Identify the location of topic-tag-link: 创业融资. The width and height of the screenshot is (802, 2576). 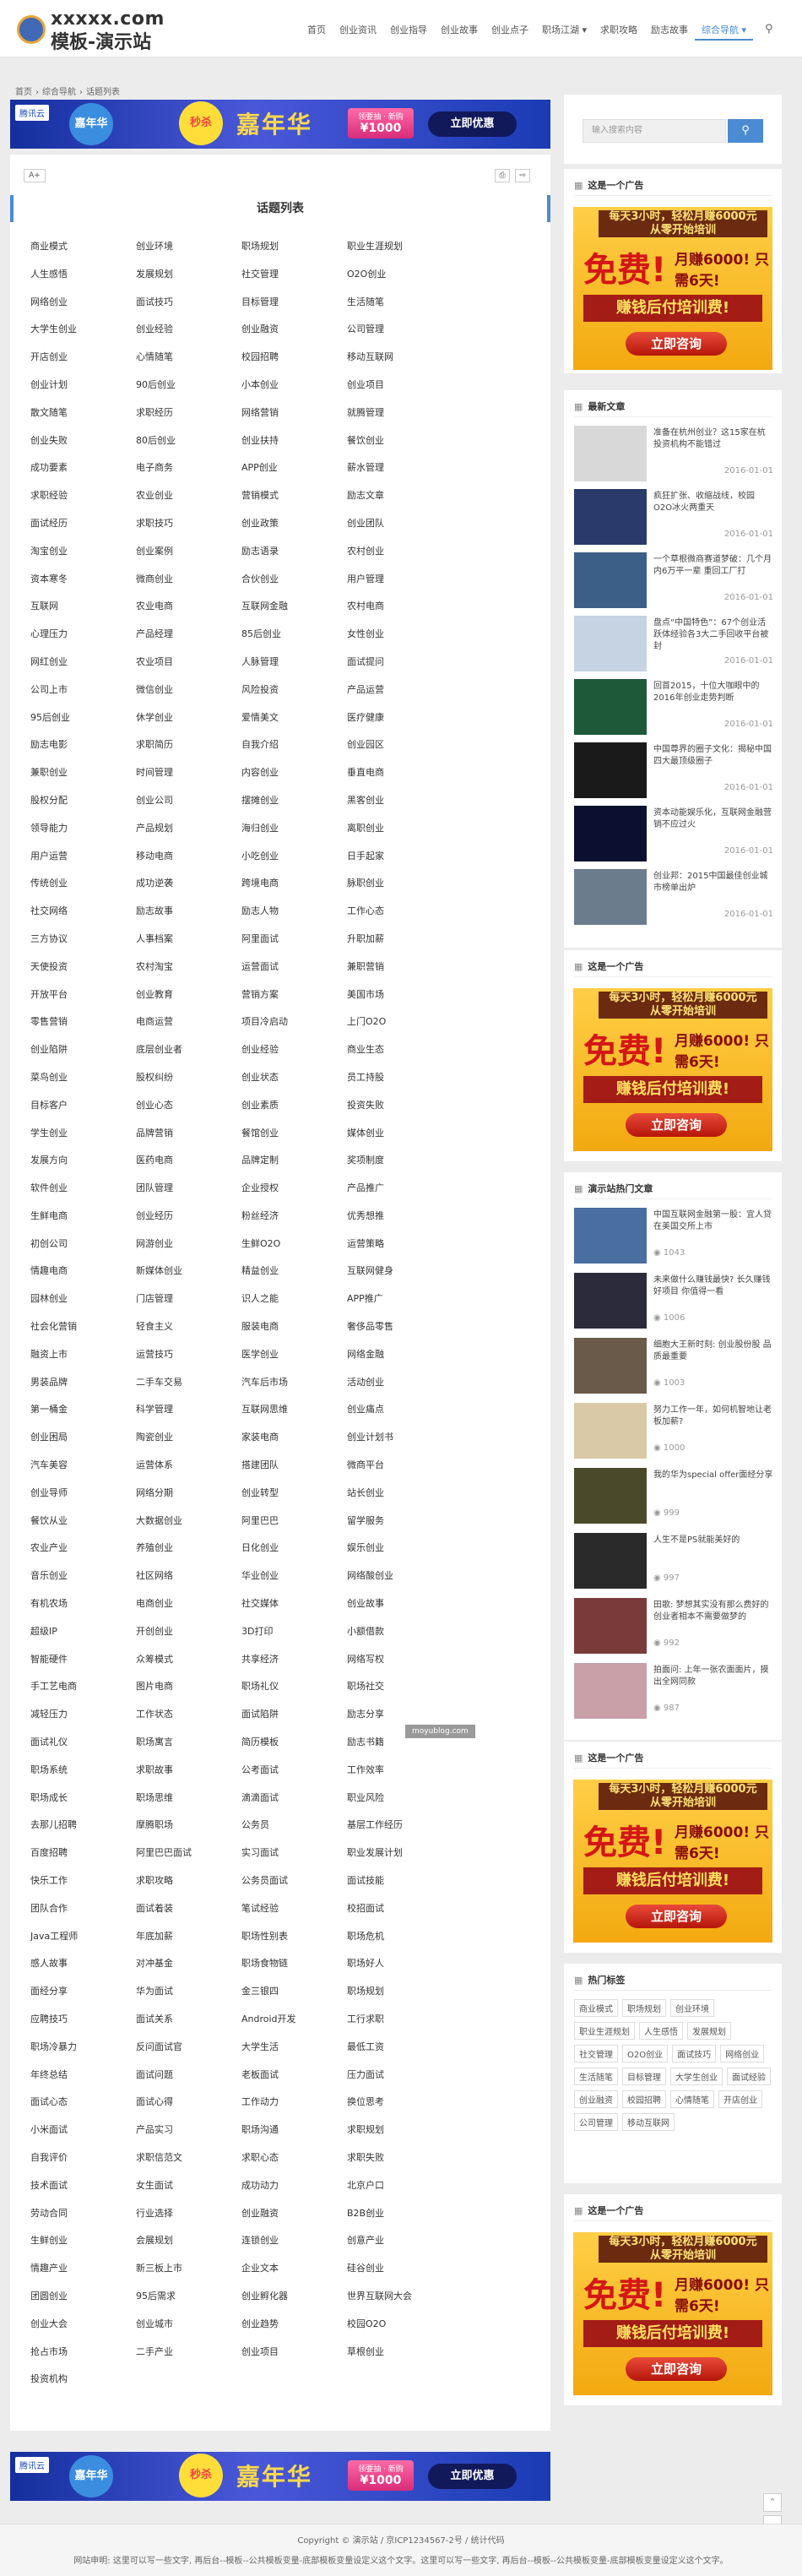
(294, 2220).